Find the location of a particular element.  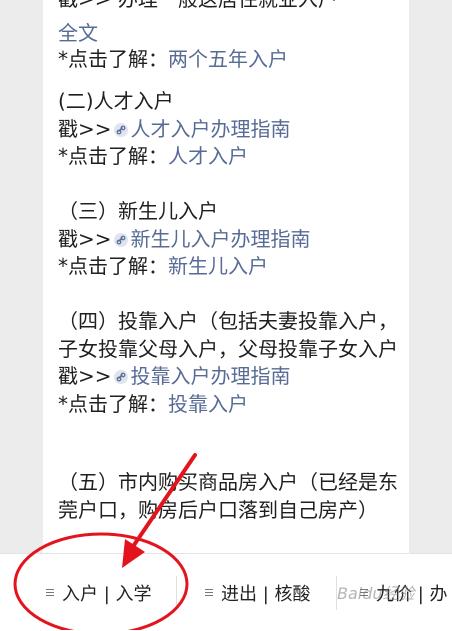

dependent-link: 投靠入户 is located at coordinates (208, 404).